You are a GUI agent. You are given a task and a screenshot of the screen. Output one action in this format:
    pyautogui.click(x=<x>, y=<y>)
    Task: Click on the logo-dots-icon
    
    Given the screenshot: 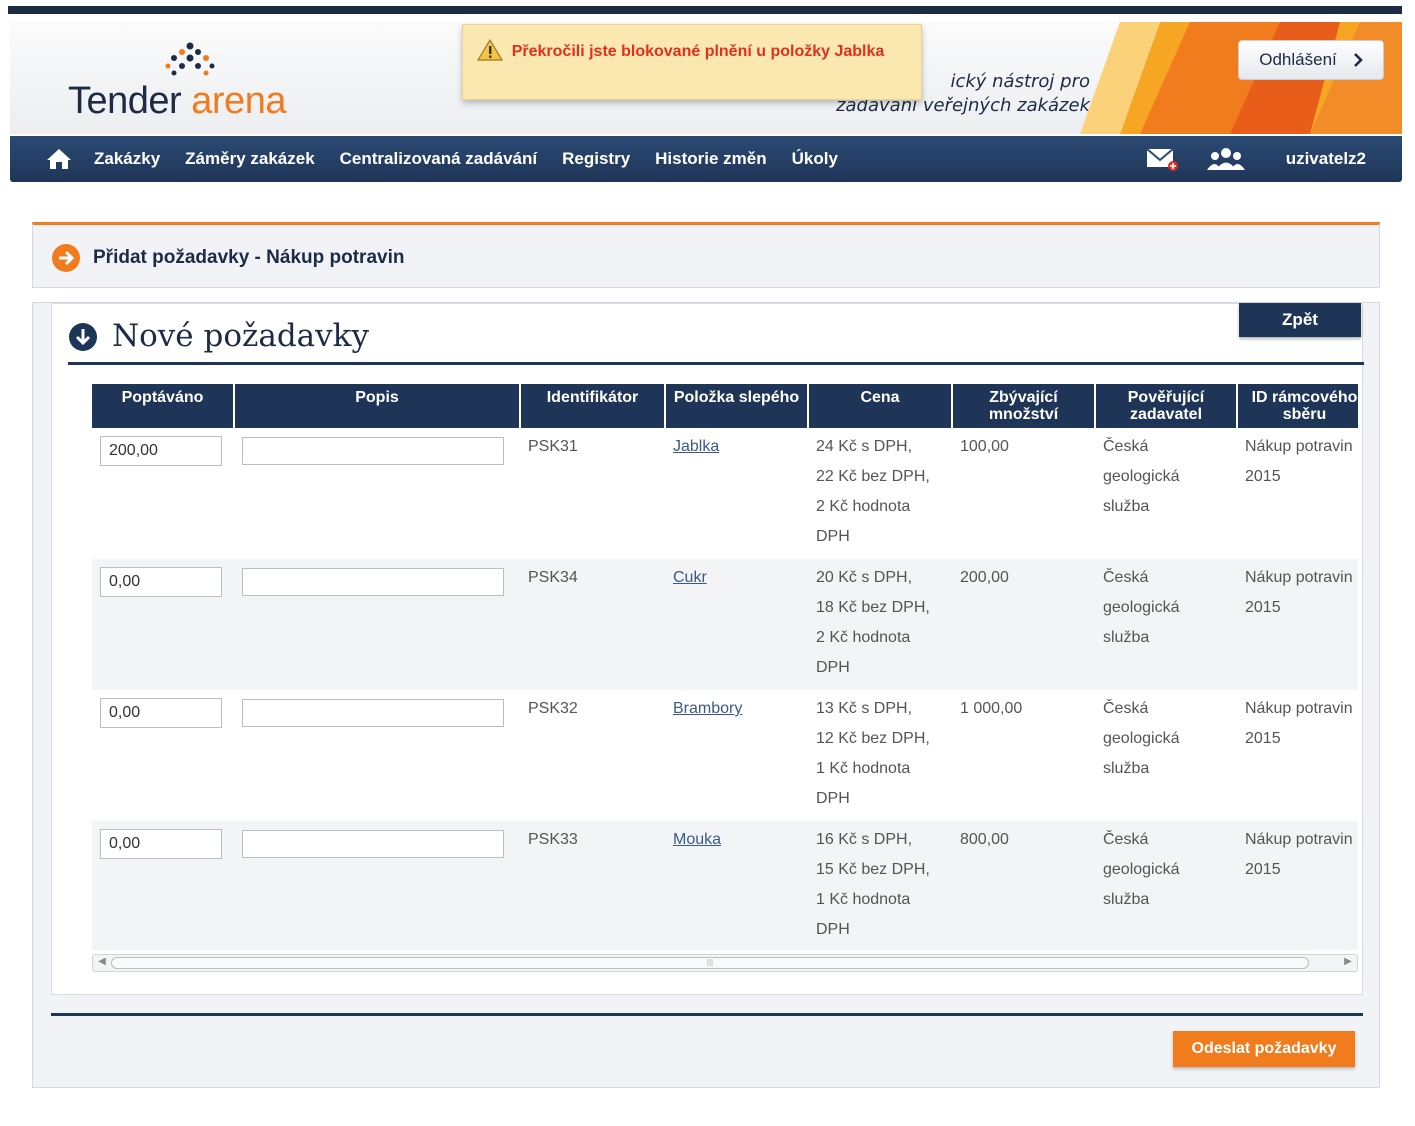 What is the action you would take?
    pyautogui.click(x=190, y=59)
    